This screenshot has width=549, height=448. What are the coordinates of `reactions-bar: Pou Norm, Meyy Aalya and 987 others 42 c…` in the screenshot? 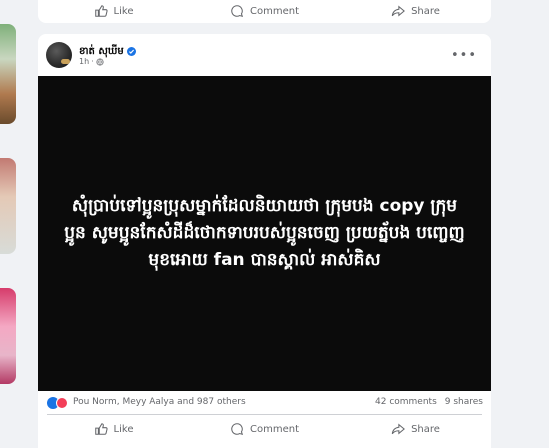 It's located at (265, 403).